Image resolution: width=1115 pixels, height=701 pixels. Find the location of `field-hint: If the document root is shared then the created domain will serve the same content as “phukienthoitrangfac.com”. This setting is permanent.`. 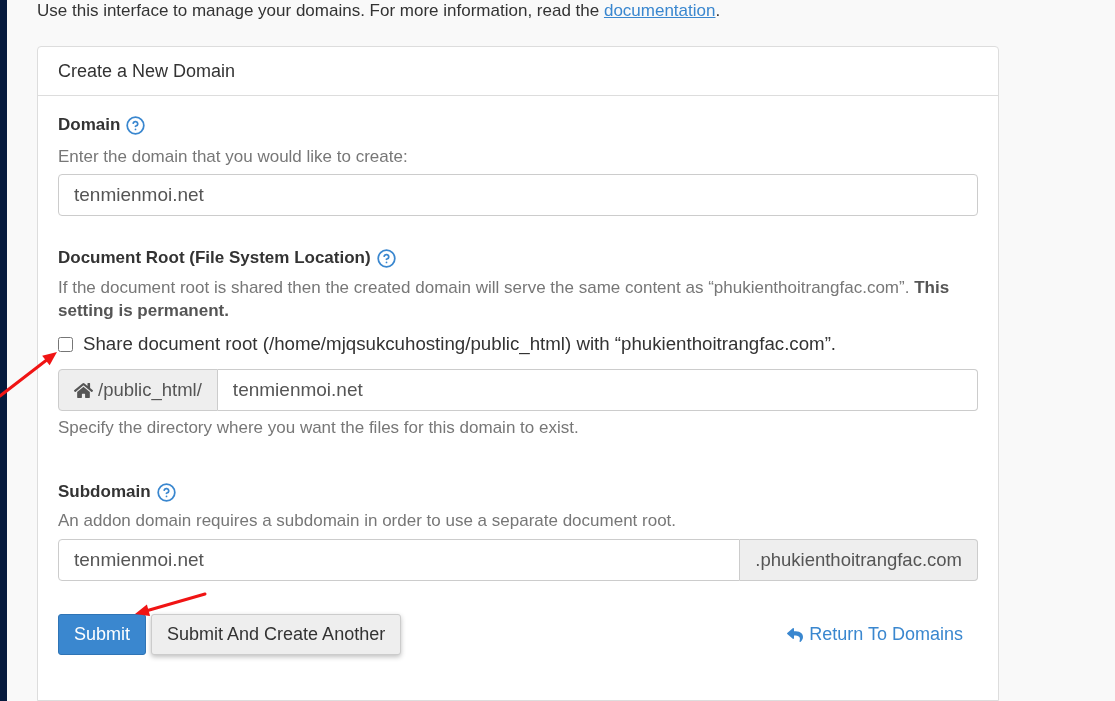

field-hint: If the document root is shared then the created domain will serve the same content as “phukienthoitrangfac.com”. This setting is permanent. is located at coordinates (504, 299).